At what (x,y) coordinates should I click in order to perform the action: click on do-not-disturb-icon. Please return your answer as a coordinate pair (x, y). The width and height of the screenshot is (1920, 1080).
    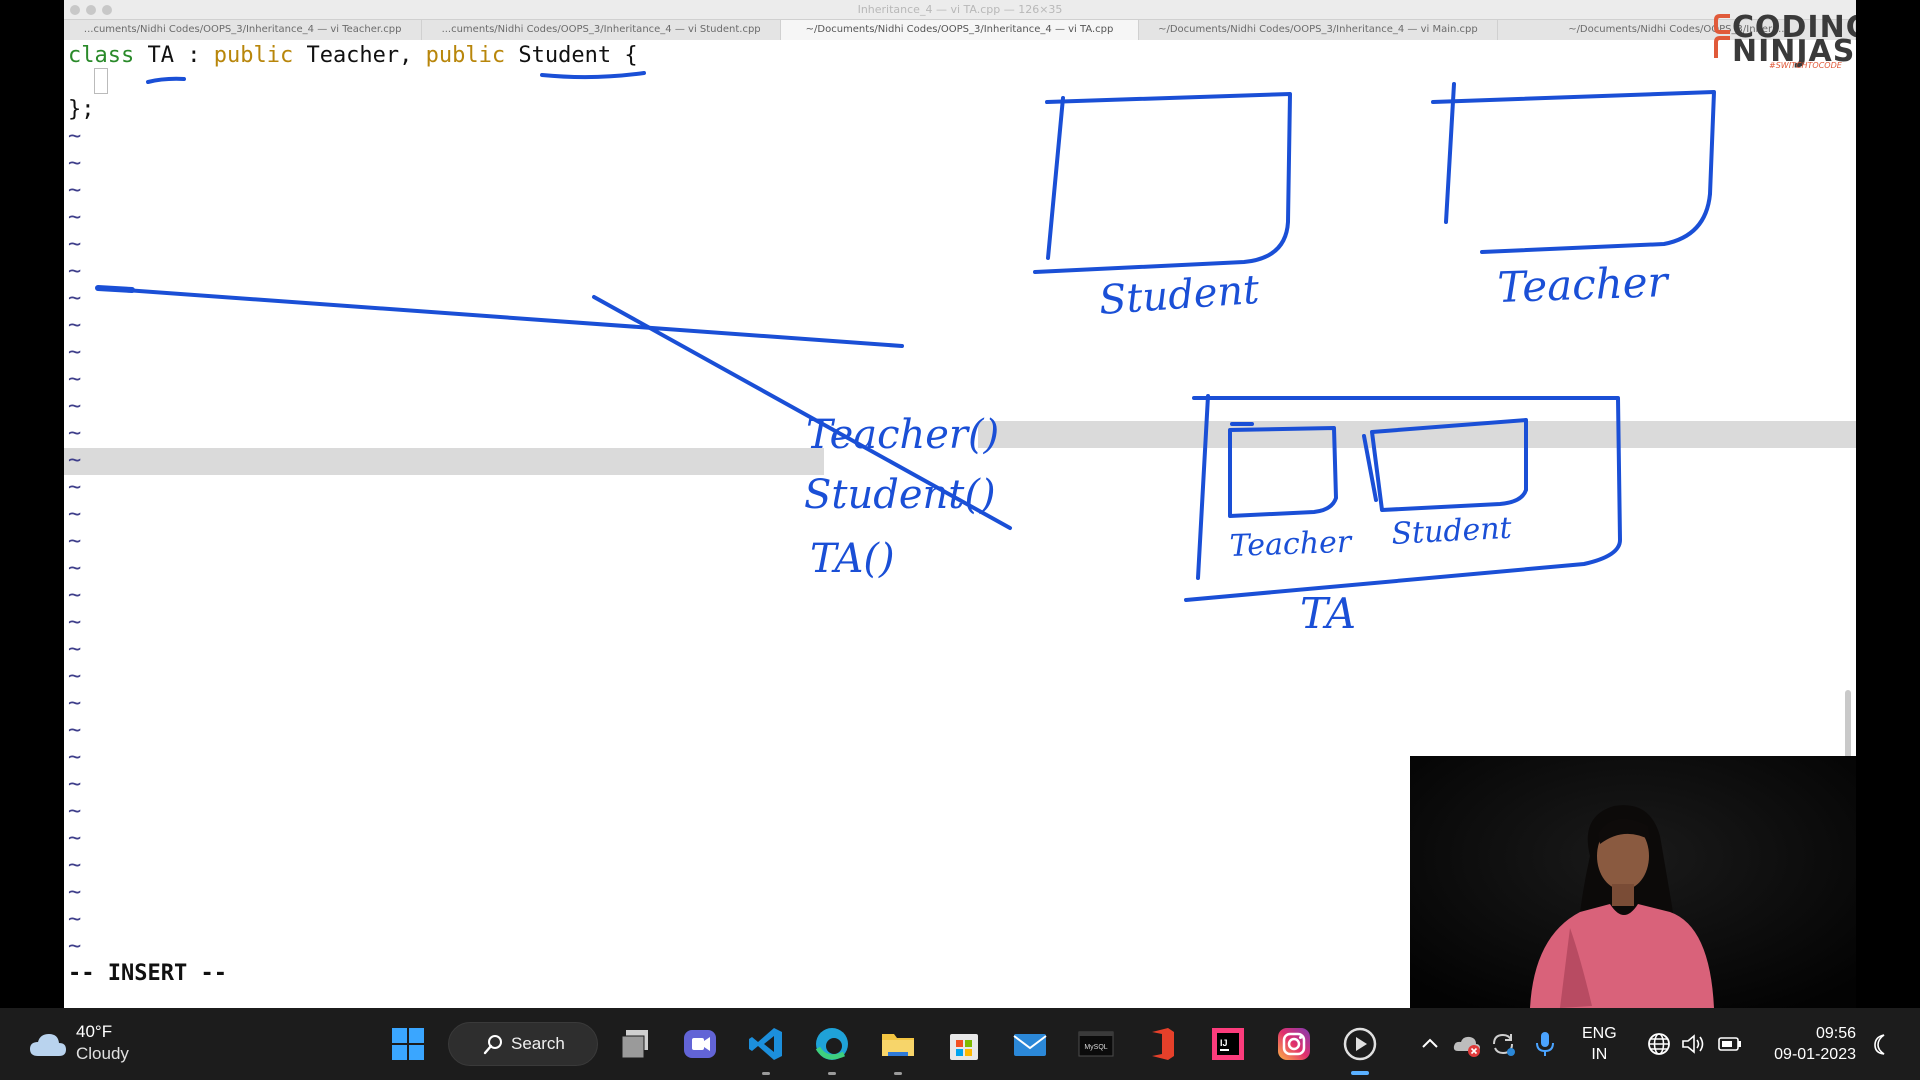
    Looking at the image, I should click on (1881, 1044).